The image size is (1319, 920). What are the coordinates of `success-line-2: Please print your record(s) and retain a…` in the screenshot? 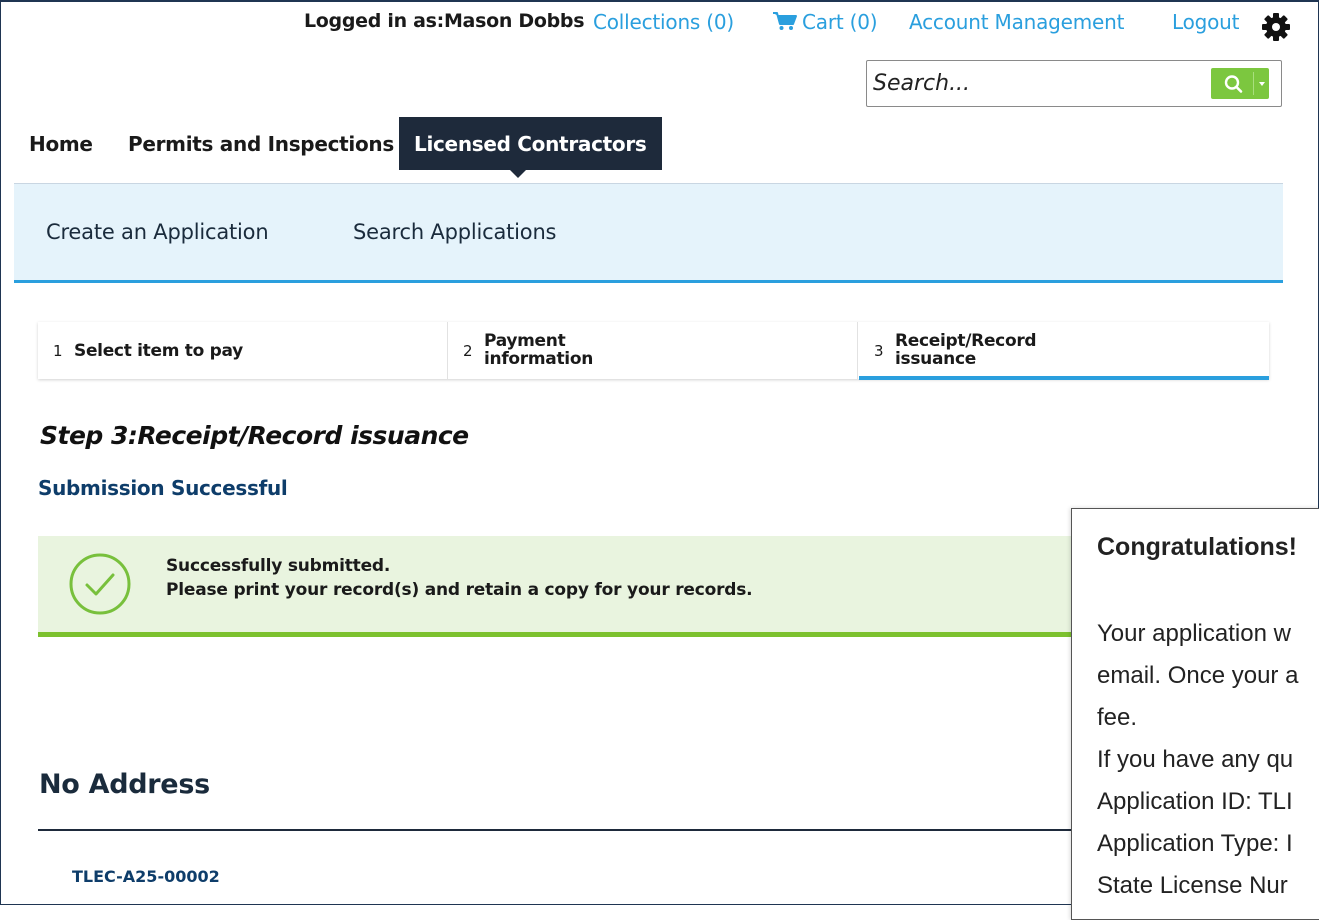 It's located at (459, 590).